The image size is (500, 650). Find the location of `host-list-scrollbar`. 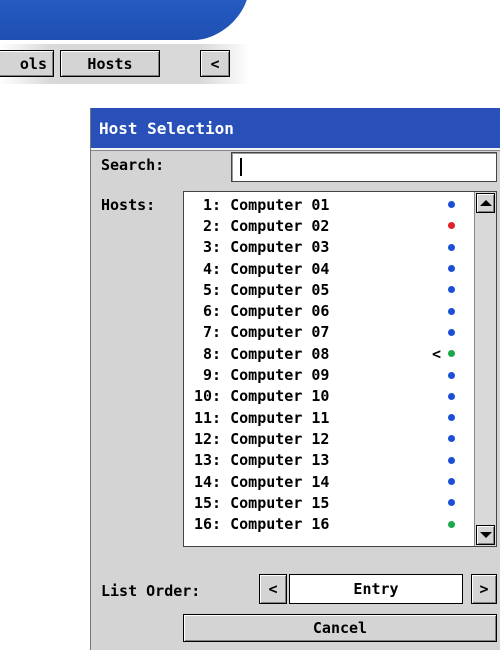

host-list-scrollbar is located at coordinates (485, 369).